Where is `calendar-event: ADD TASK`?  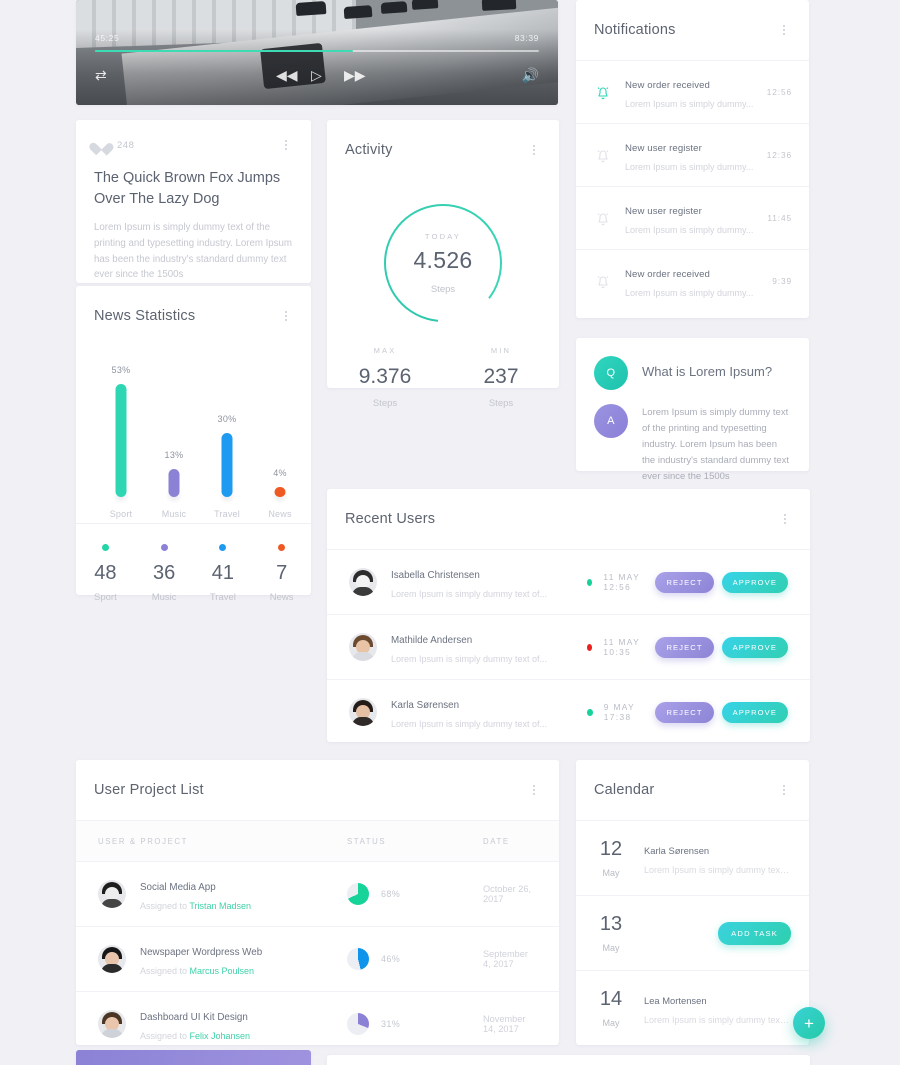
calendar-event: ADD TASK is located at coordinates (717, 933).